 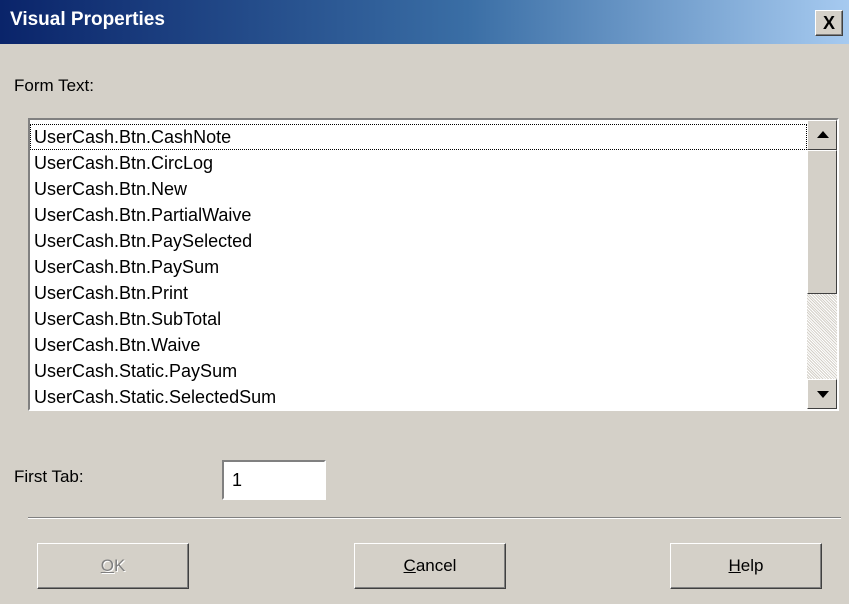 What do you see at coordinates (274, 480) in the screenshot?
I see `first-tab-input: 1` at bounding box center [274, 480].